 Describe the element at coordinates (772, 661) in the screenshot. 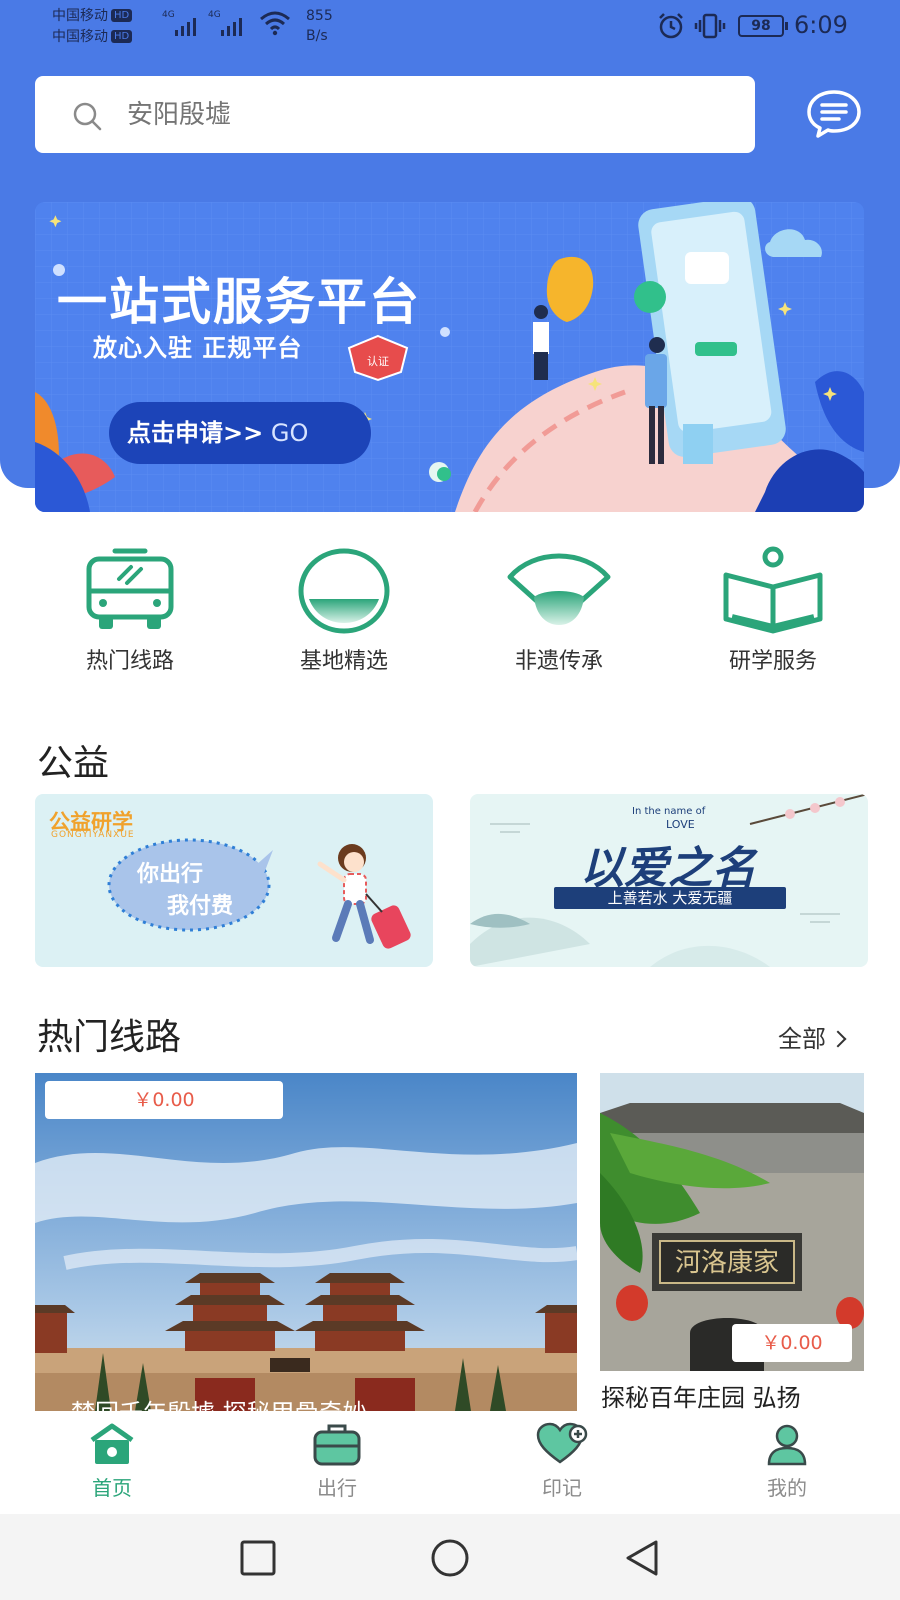

I see `quick-entry-label: 研学服务` at that location.